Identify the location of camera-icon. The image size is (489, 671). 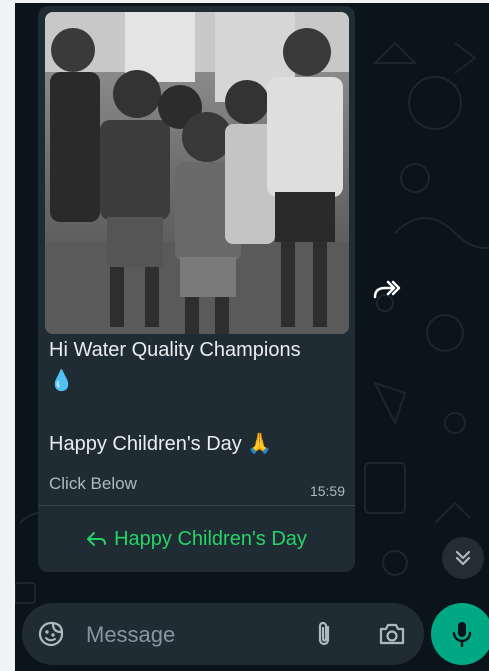
(392, 634).